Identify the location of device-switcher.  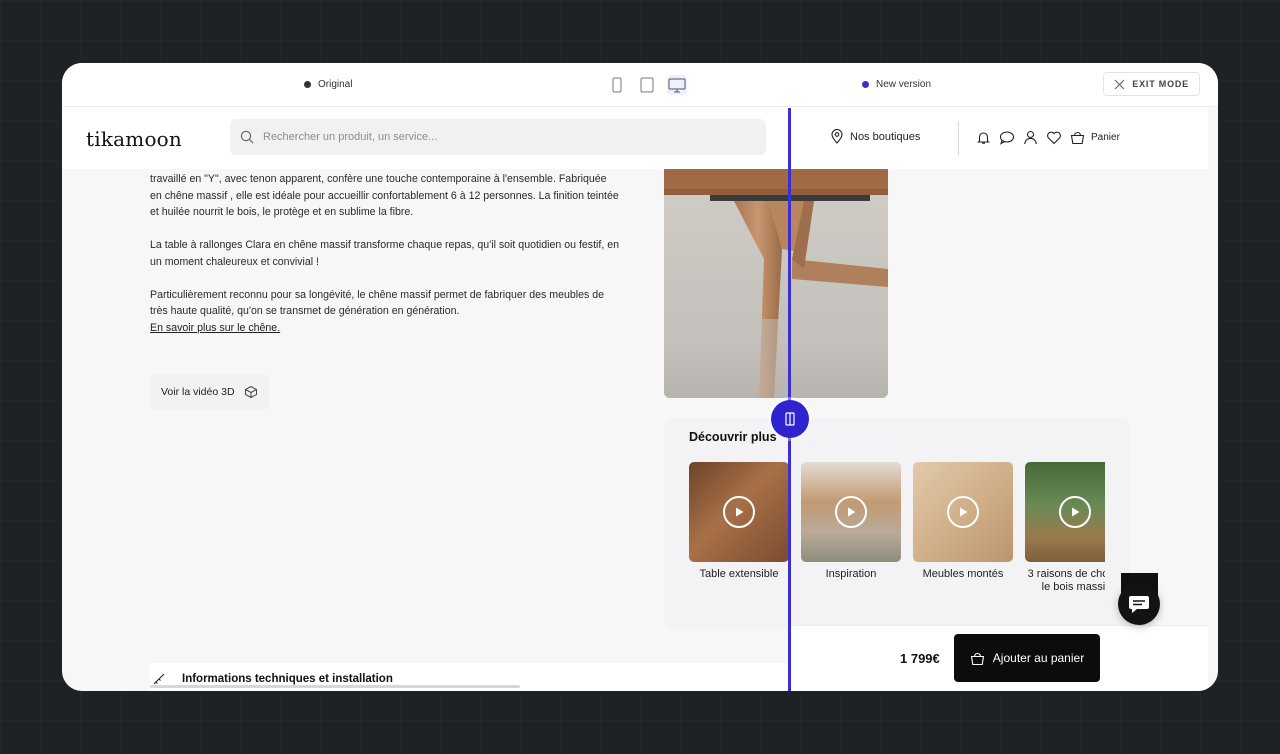
(647, 85).